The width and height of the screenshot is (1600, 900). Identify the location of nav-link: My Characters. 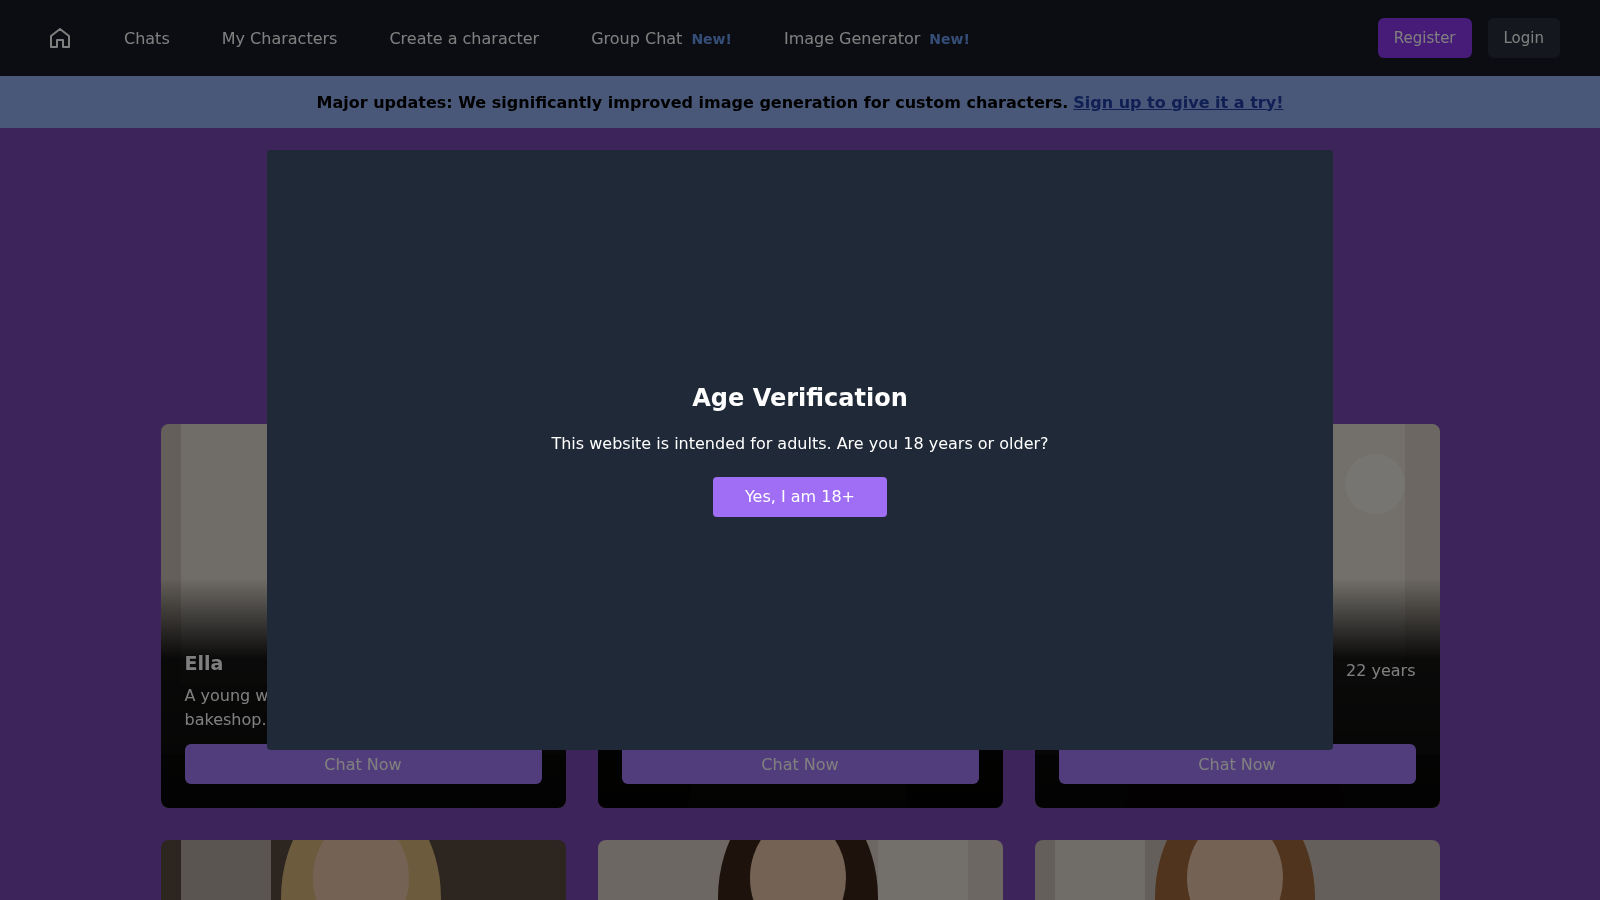
(279, 38).